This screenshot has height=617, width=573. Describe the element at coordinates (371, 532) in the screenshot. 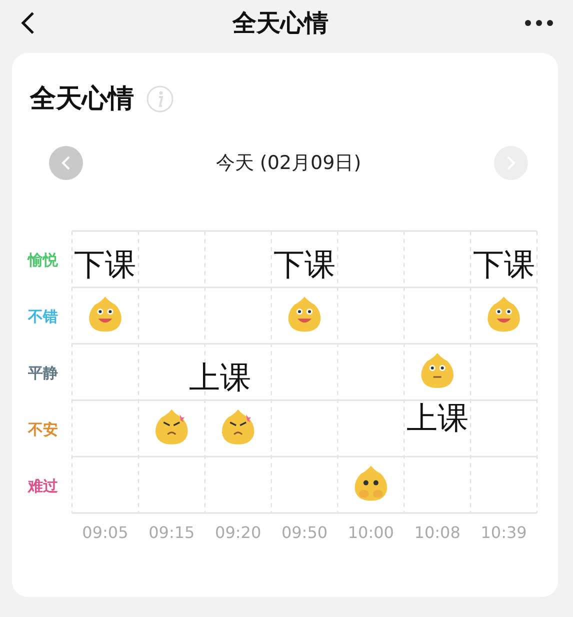

I see `time-label: 10:00` at that location.